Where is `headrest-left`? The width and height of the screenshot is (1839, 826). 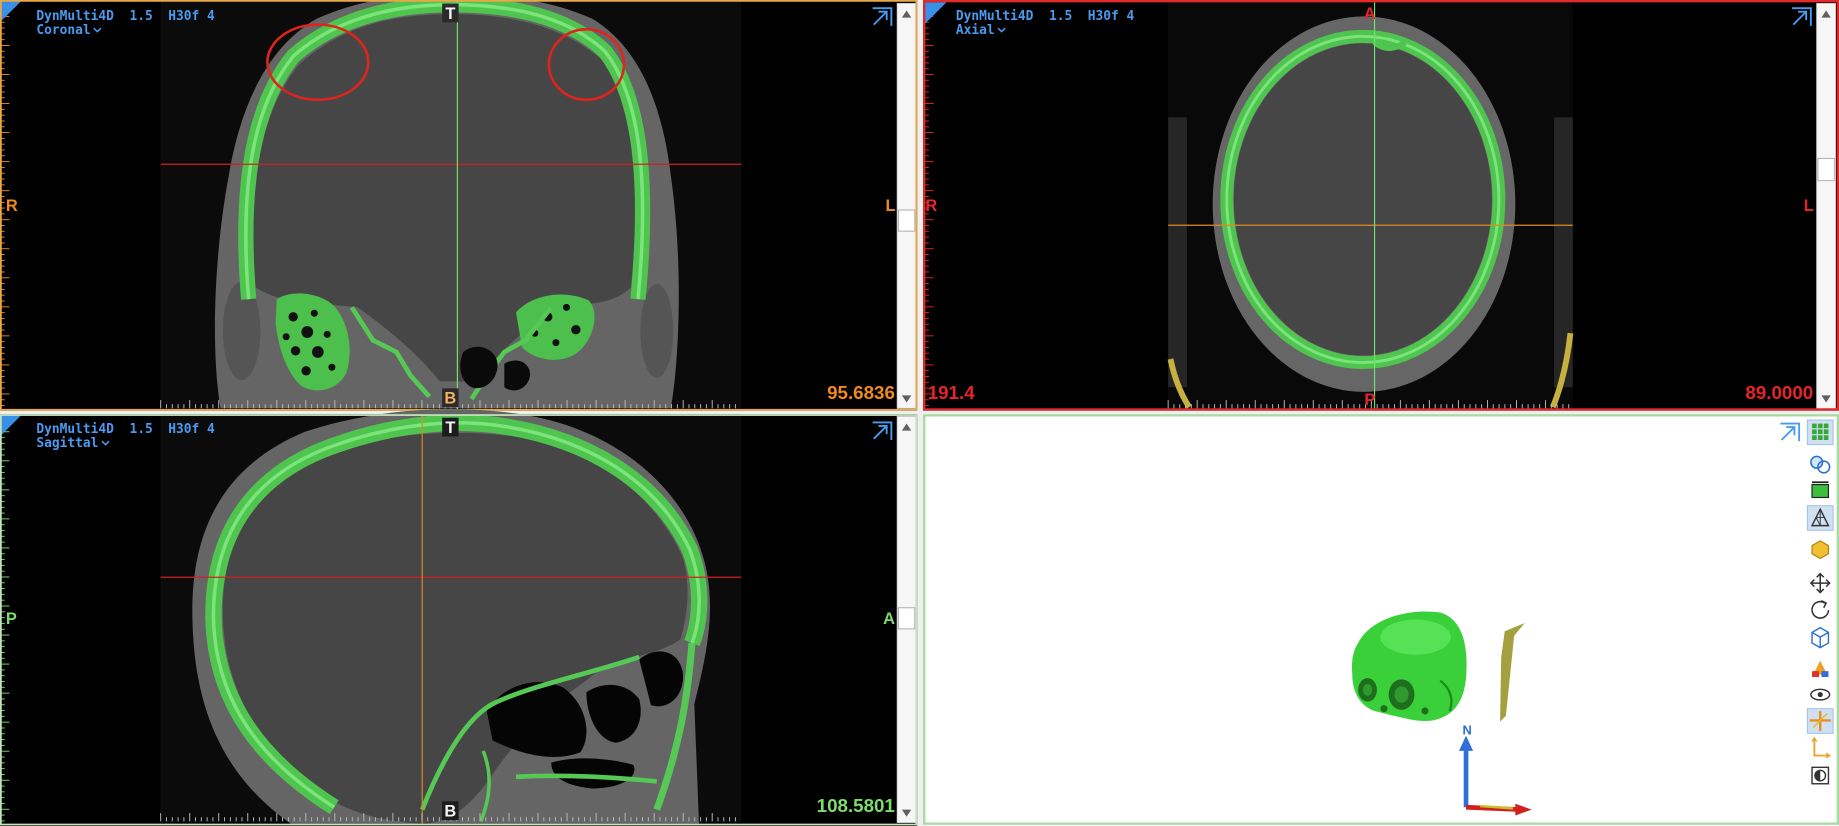 headrest-left is located at coordinates (1177, 252).